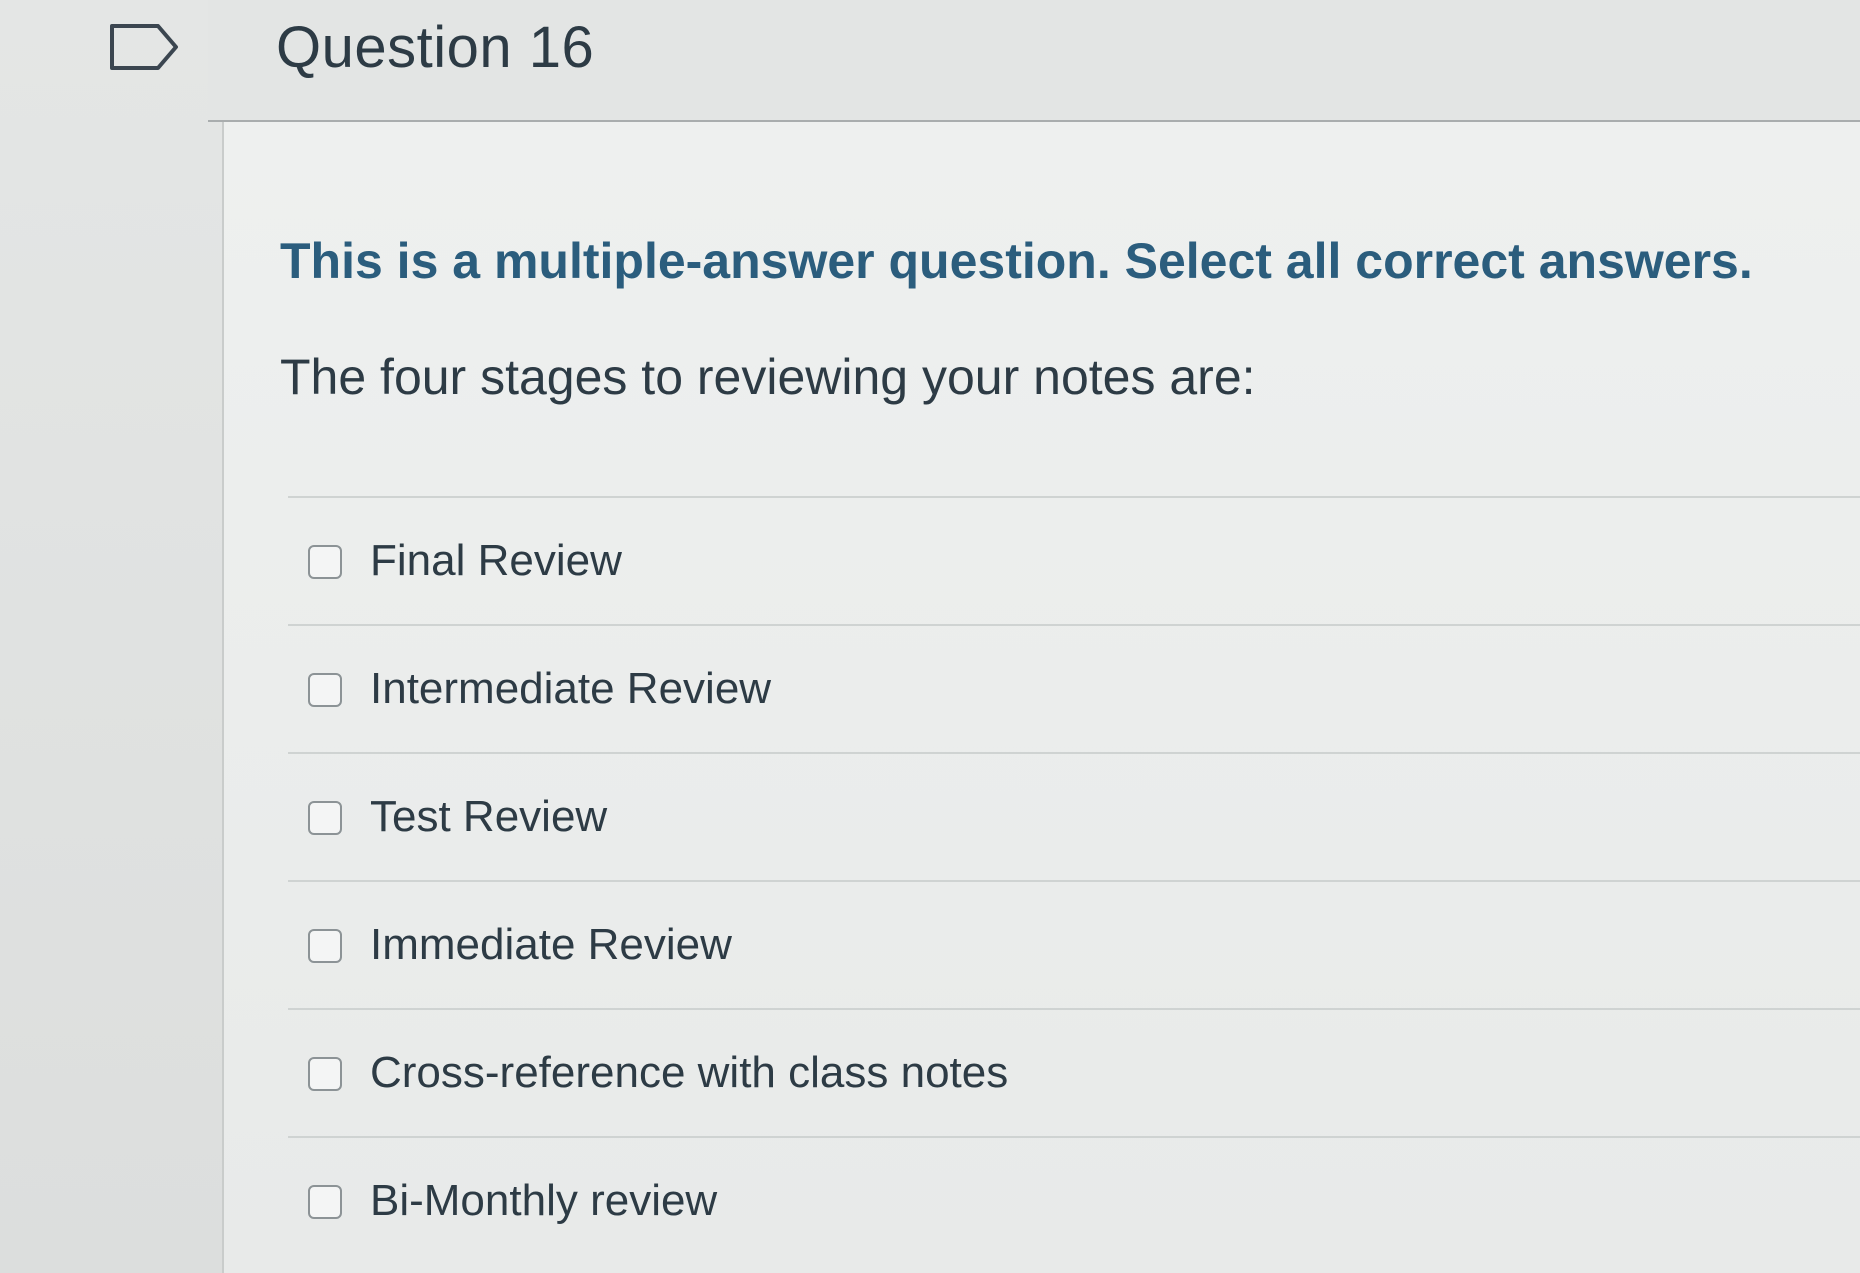 This screenshot has height=1273, width=1860. Describe the element at coordinates (435, 47) in the screenshot. I see `question-title: Question 16` at that location.